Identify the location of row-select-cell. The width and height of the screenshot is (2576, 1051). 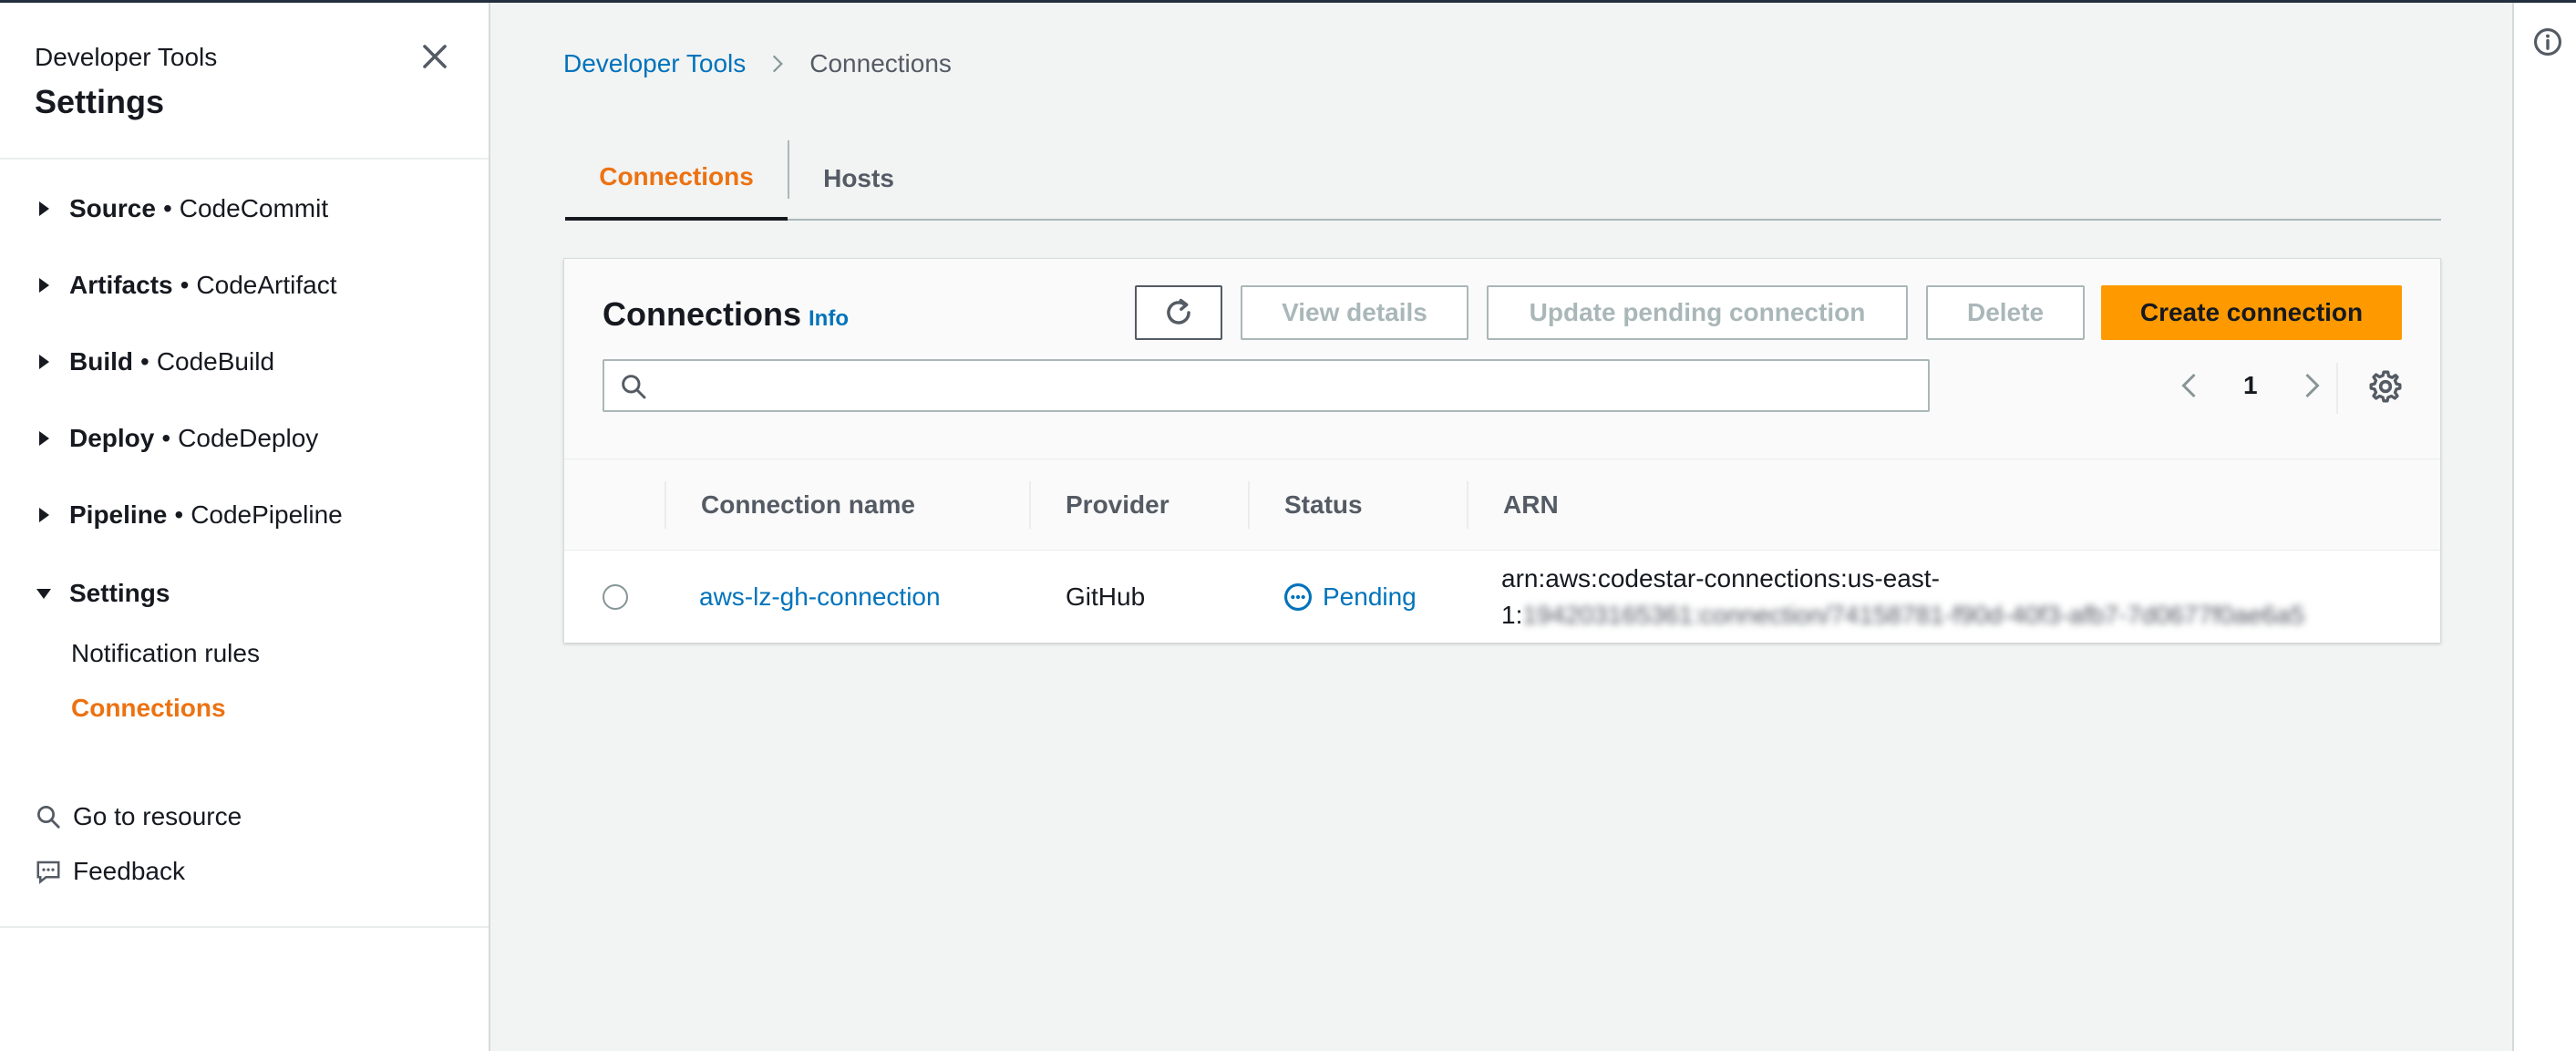
(615, 597).